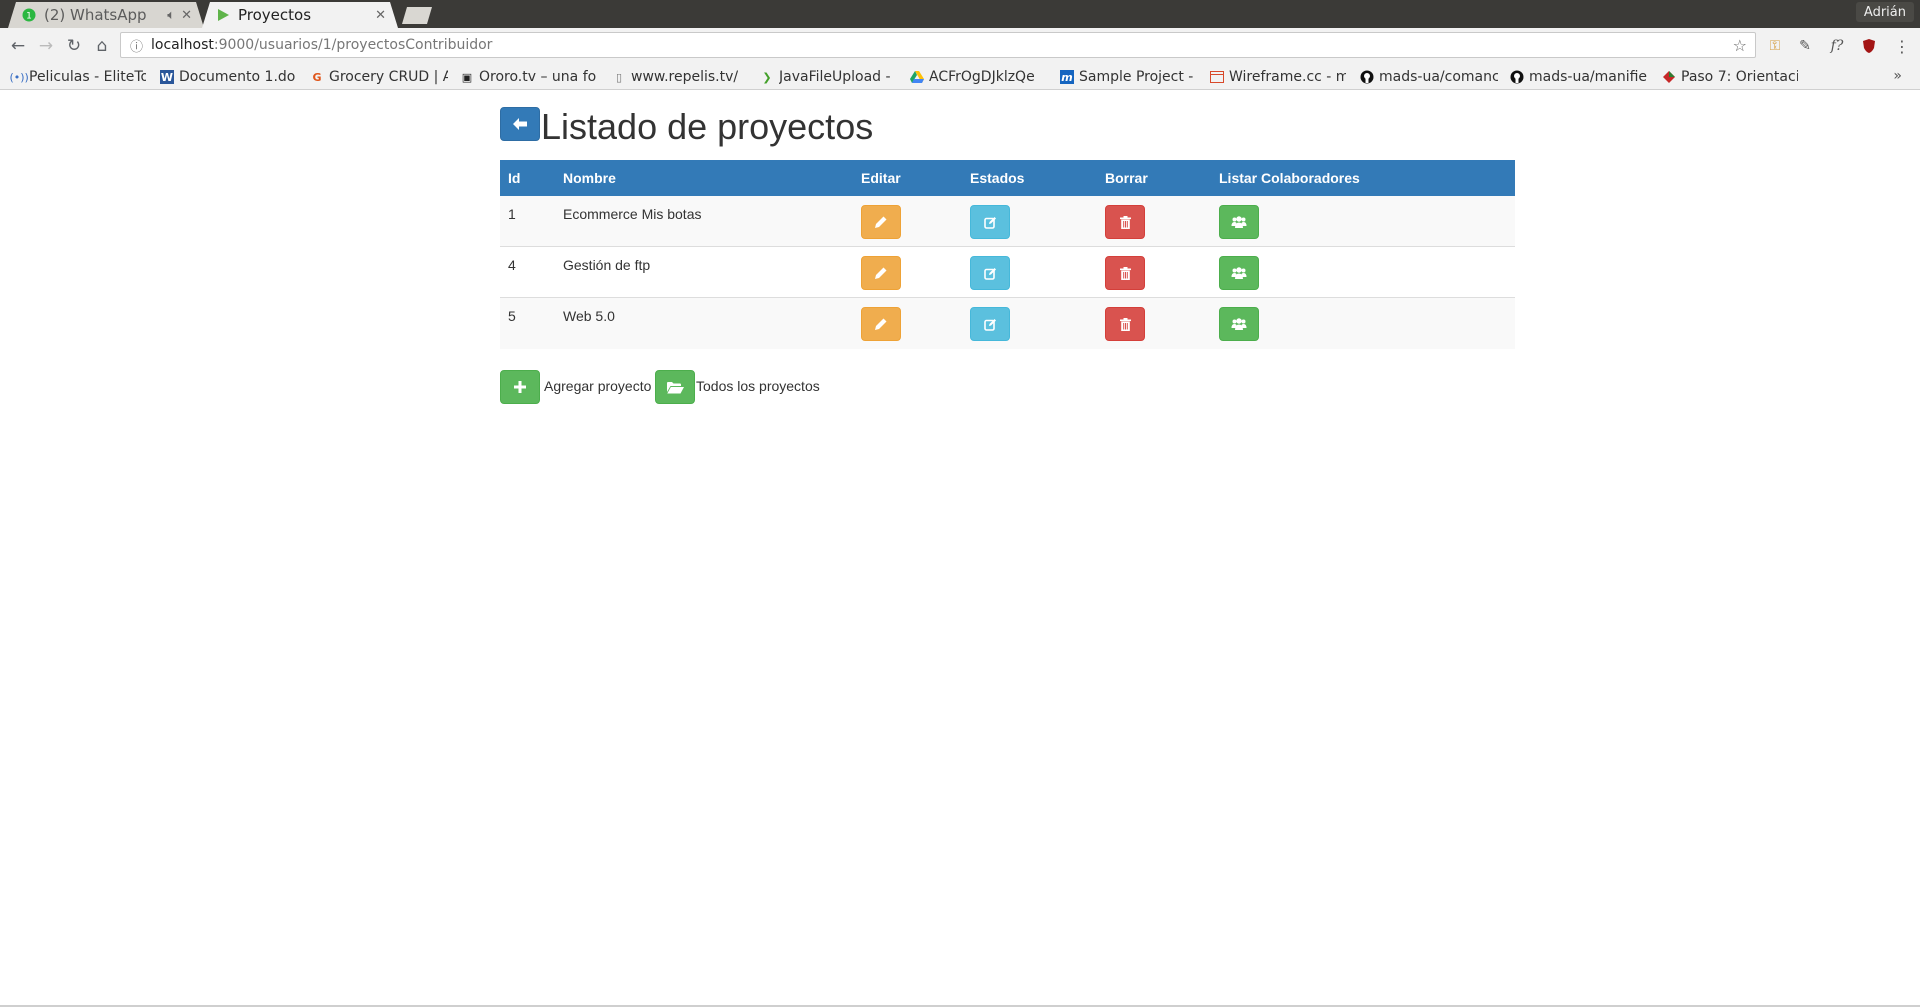  I want to click on project-name: Gestión de ftp, so click(607, 265).